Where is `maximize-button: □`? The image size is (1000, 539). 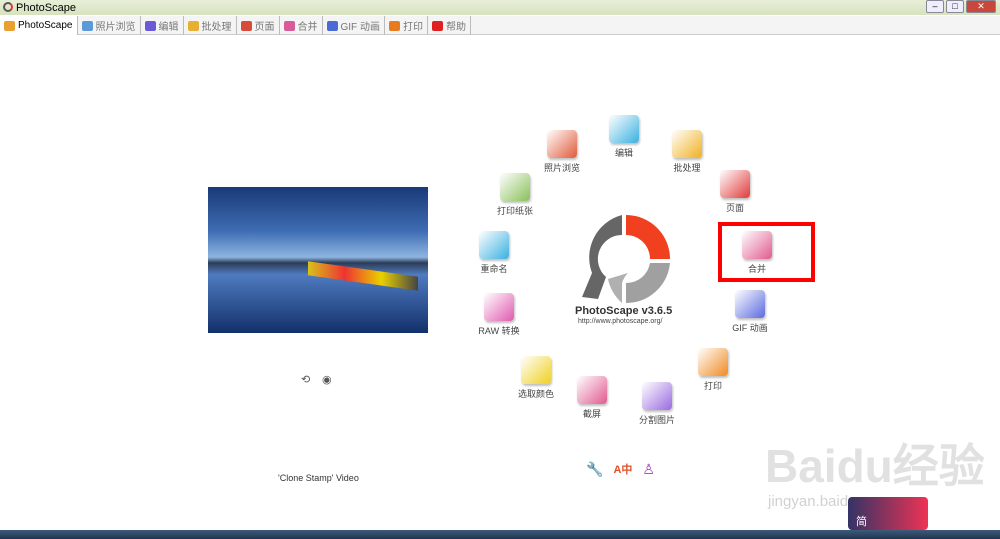 maximize-button: □ is located at coordinates (955, 6).